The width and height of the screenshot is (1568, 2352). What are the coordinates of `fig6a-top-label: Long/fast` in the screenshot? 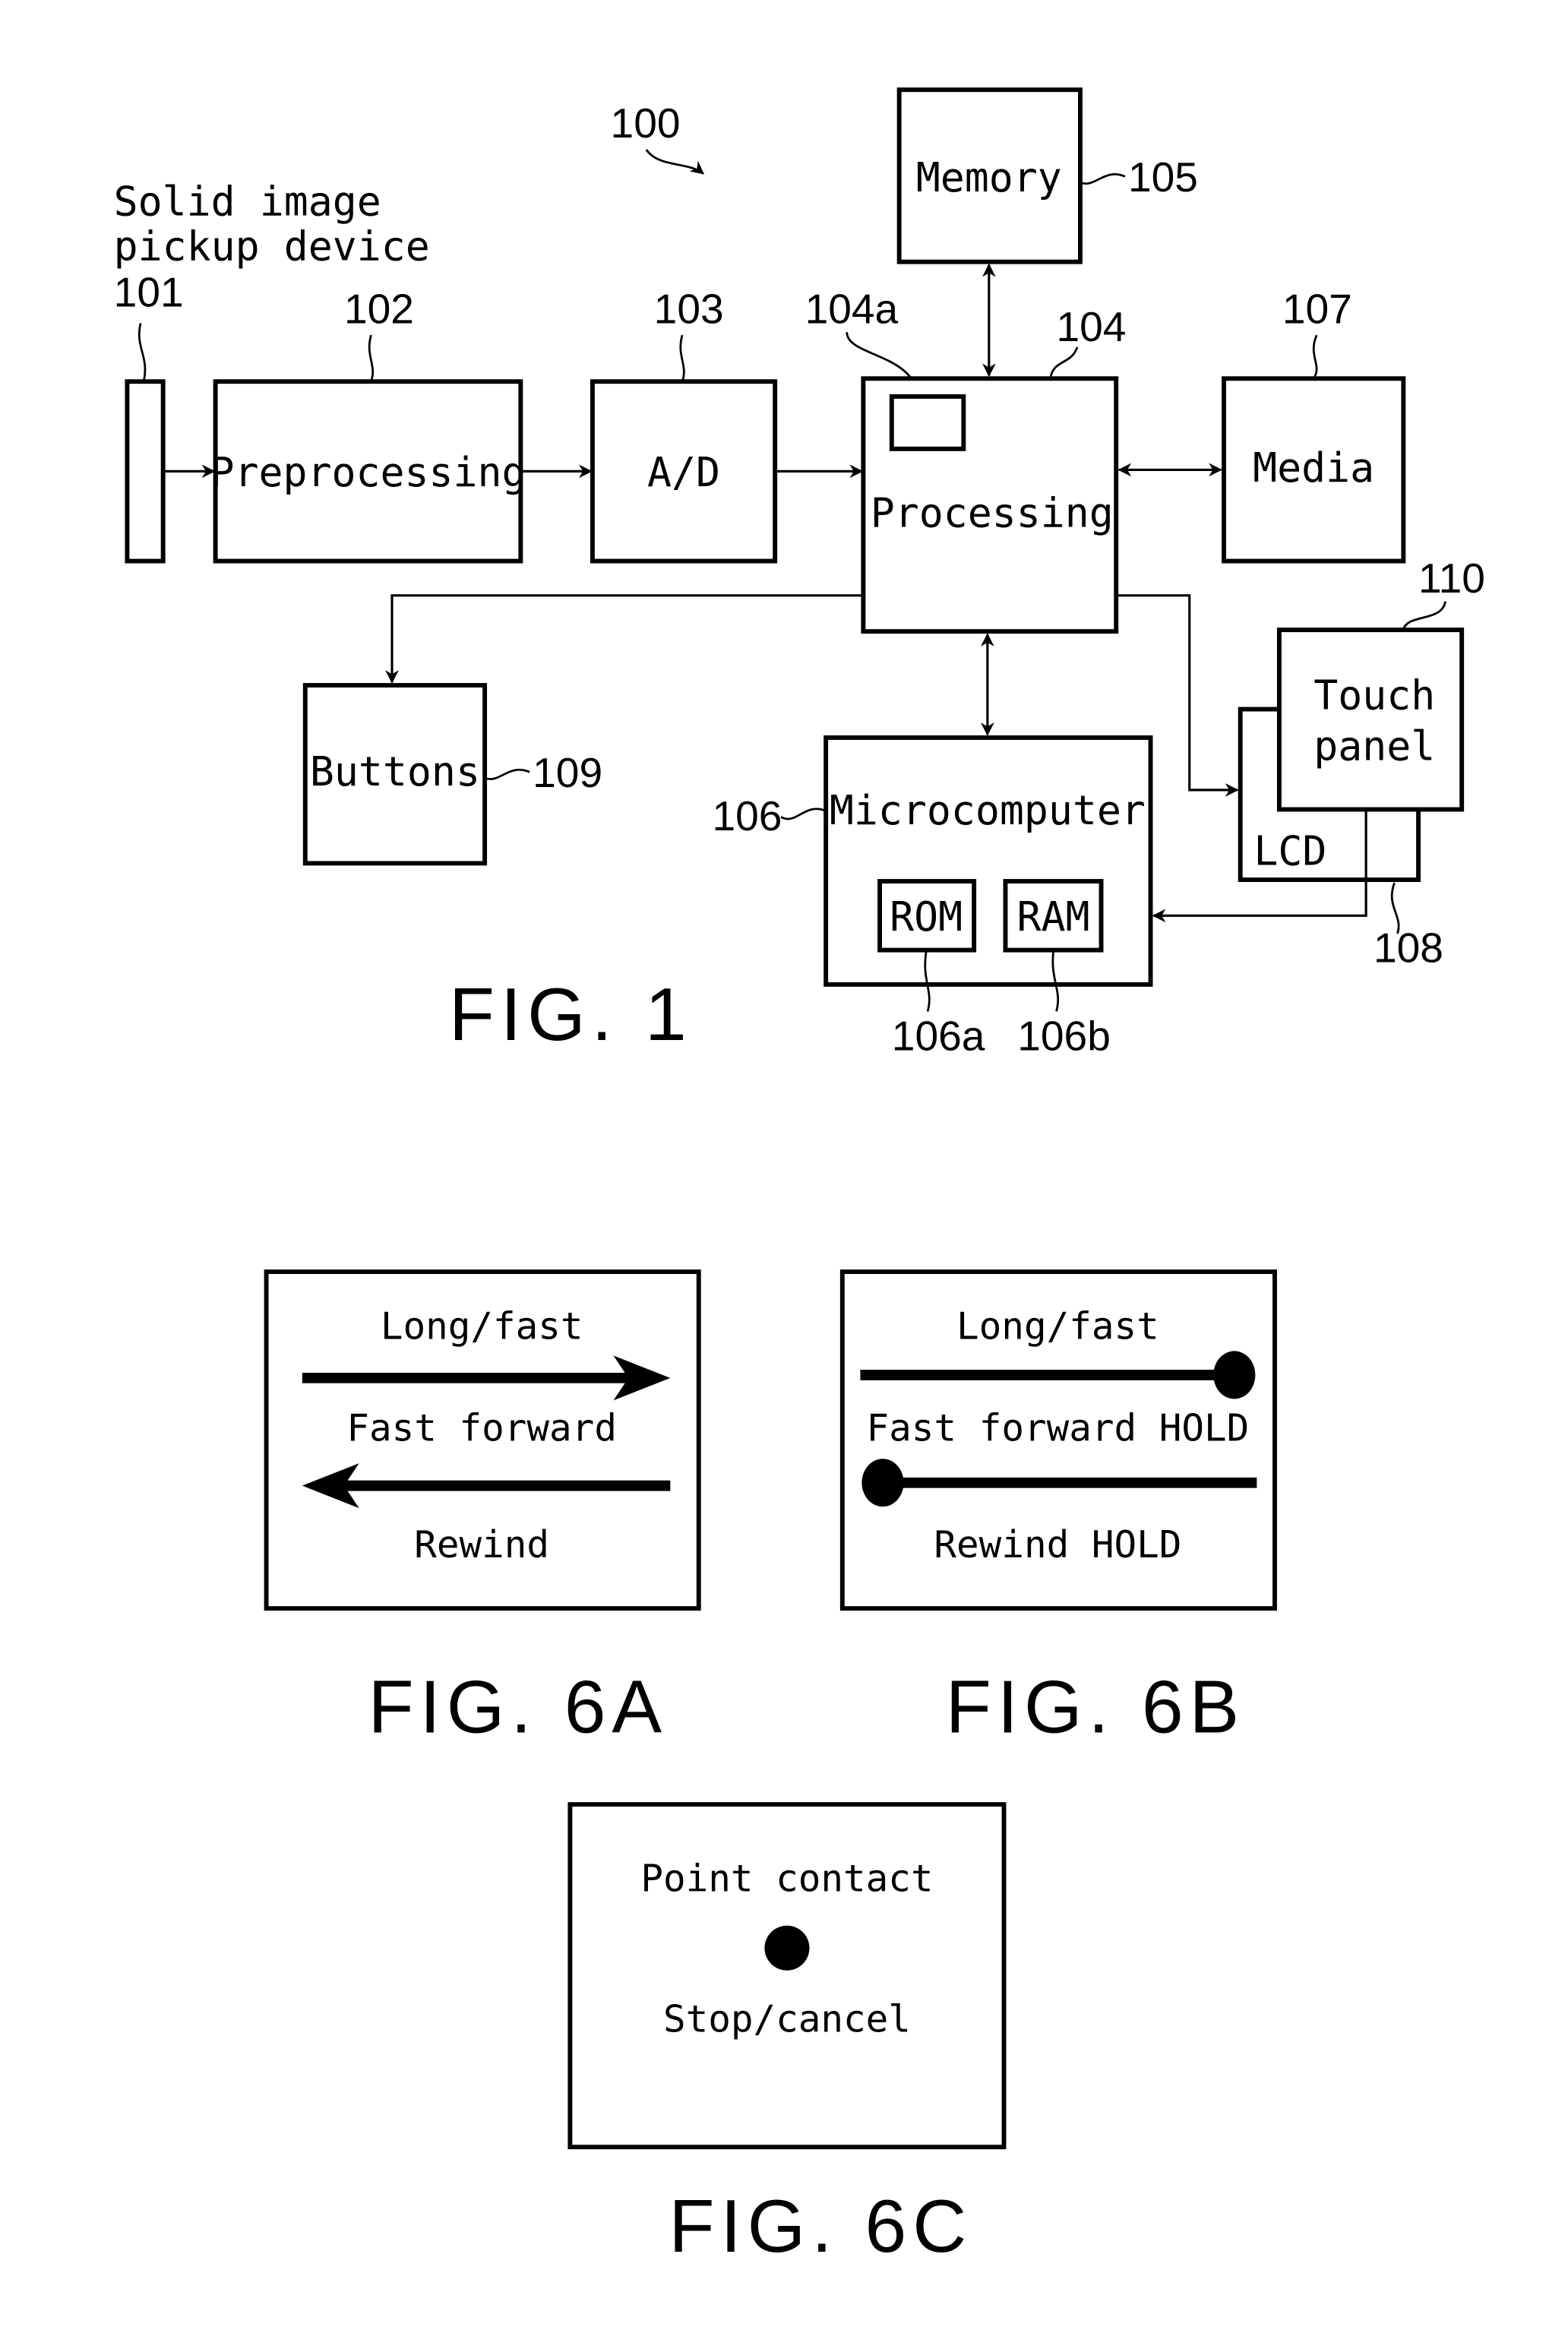 It's located at (482, 1326).